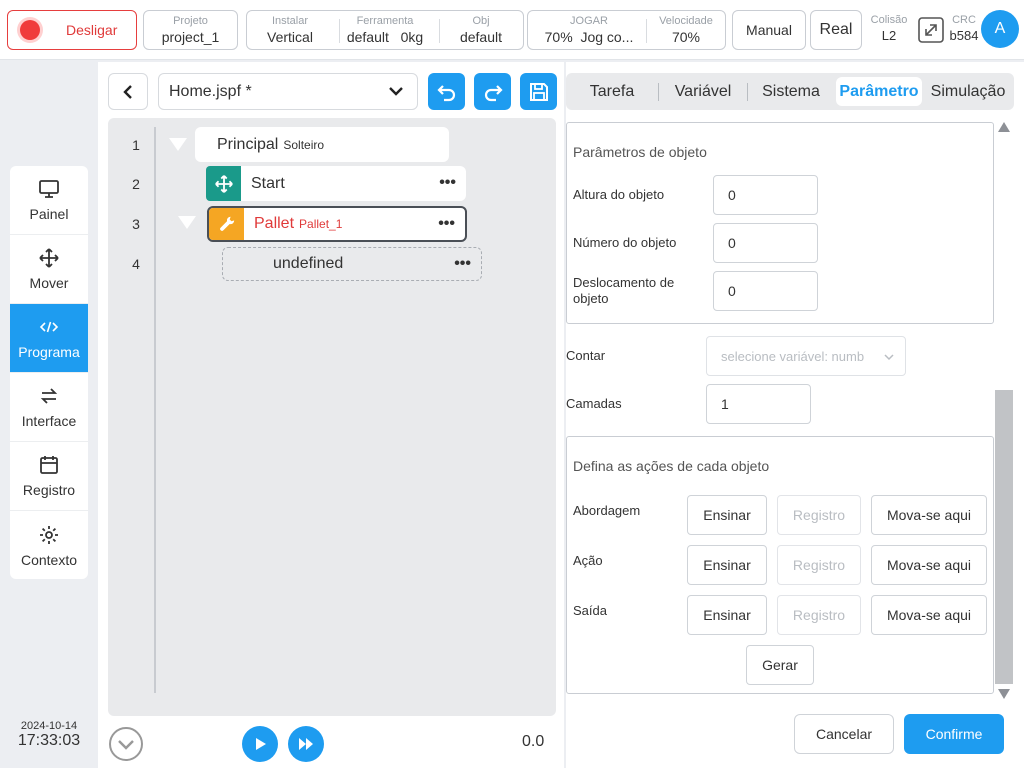 The image size is (1024, 768). What do you see at coordinates (819, 515) in the screenshot?
I see `approach-record-button: Registro` at bounding box center [819, 515].